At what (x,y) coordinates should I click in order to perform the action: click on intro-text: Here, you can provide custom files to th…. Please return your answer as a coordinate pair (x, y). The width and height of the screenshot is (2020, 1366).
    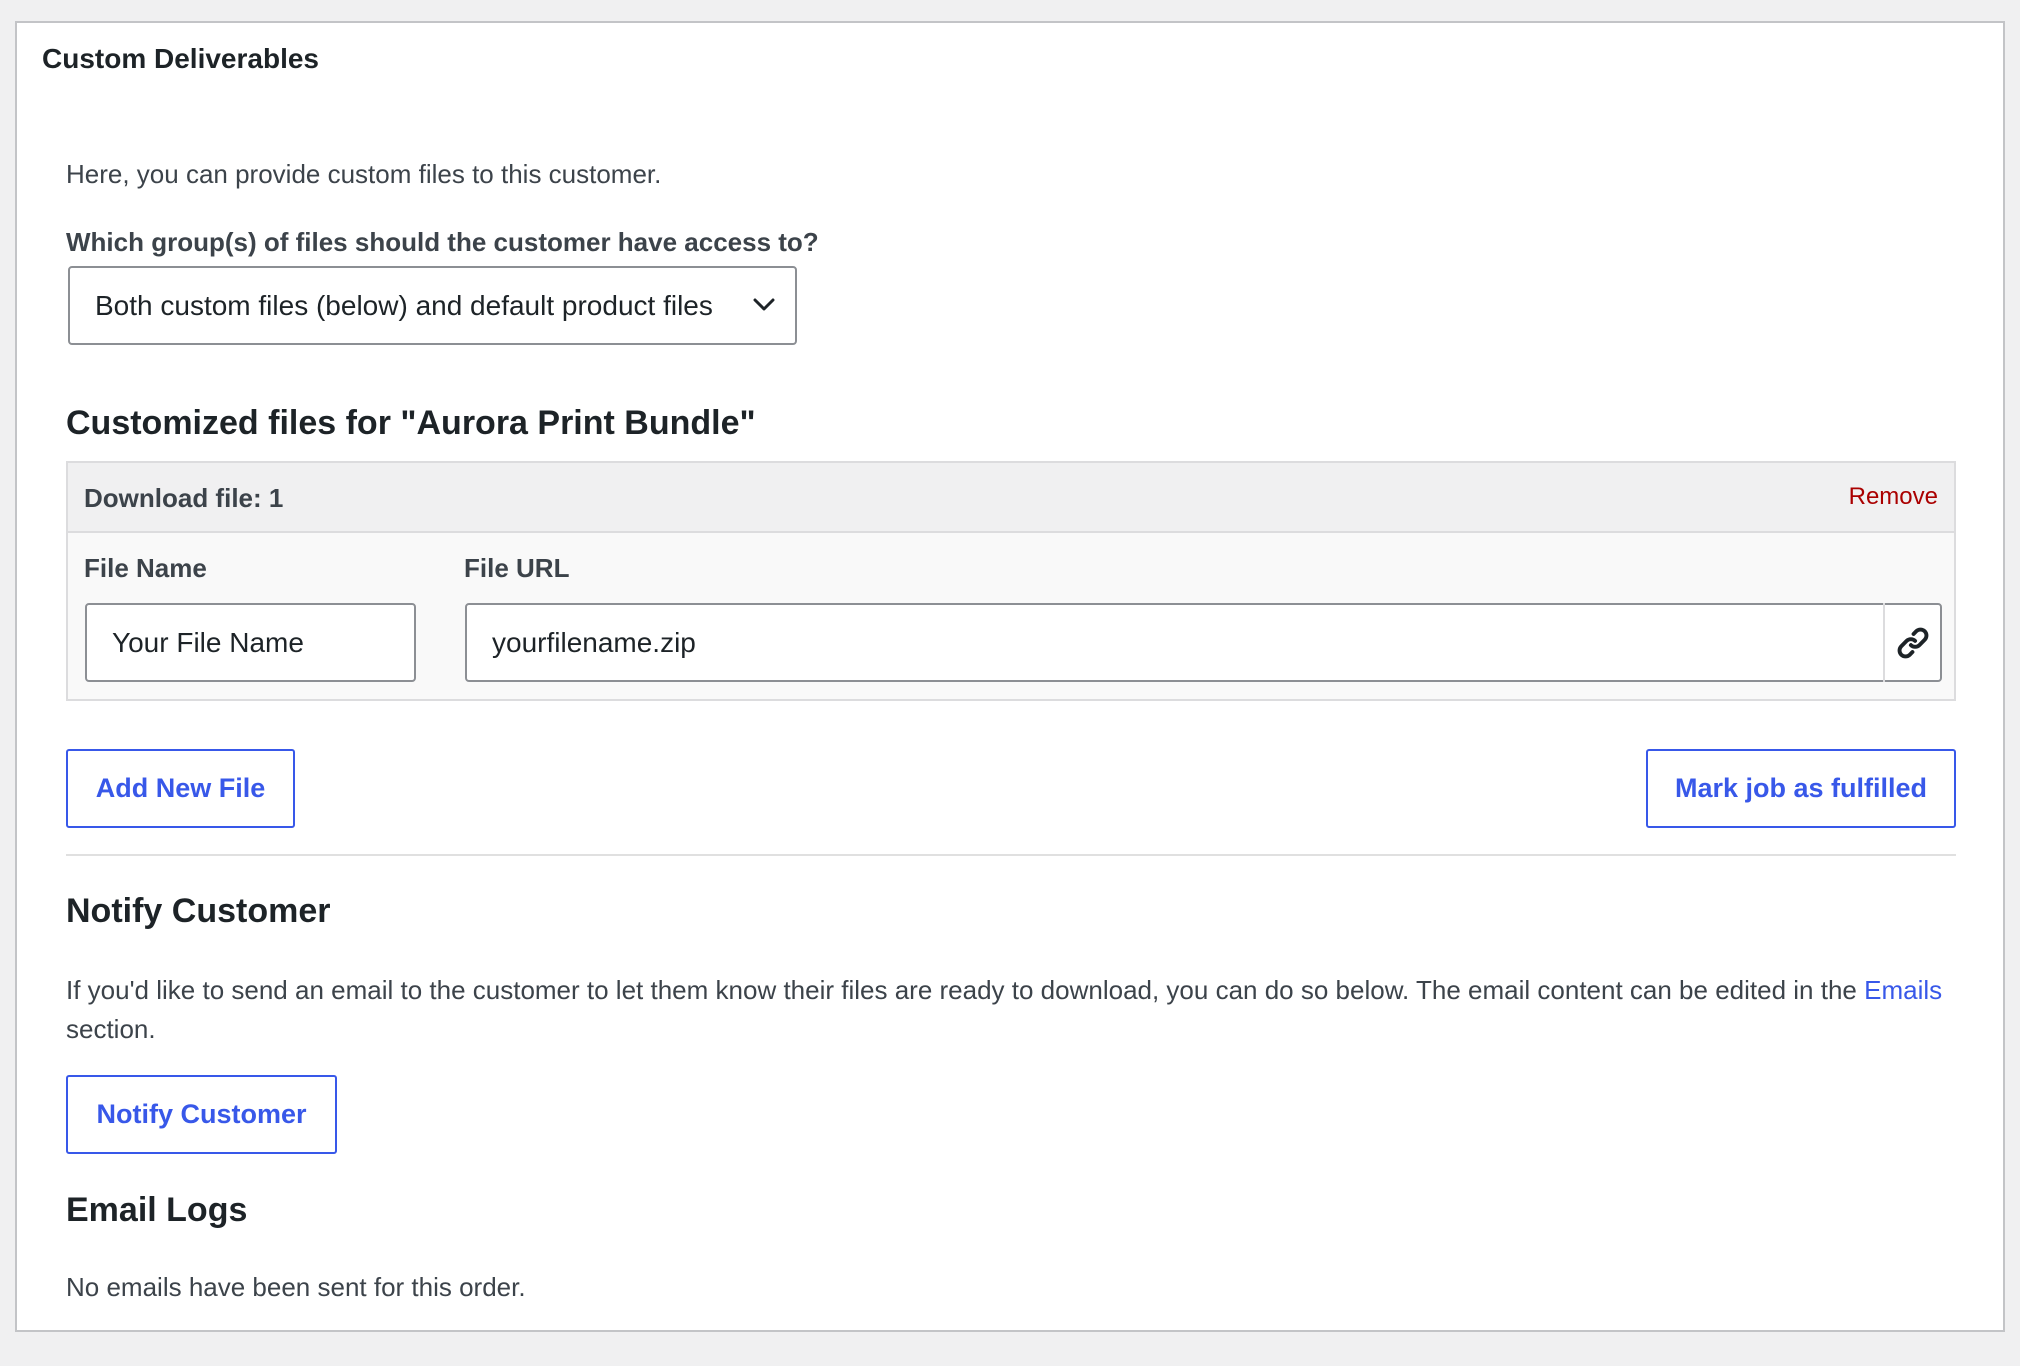
    Looking at the image, I should click on (364, 174).